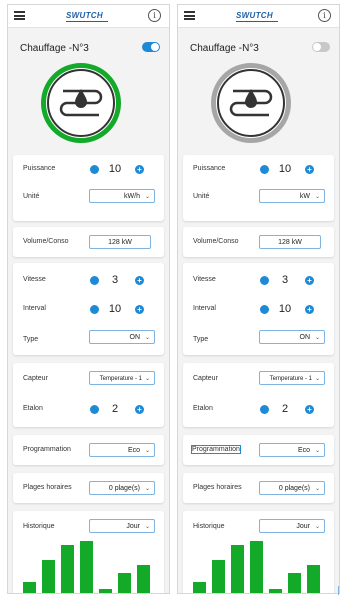 The width and height of the screenshot is (341, 596). Describe the element at coordinates (54, 48) in the screenshot. I see `device-title: Chauffage -N°3` at that location.